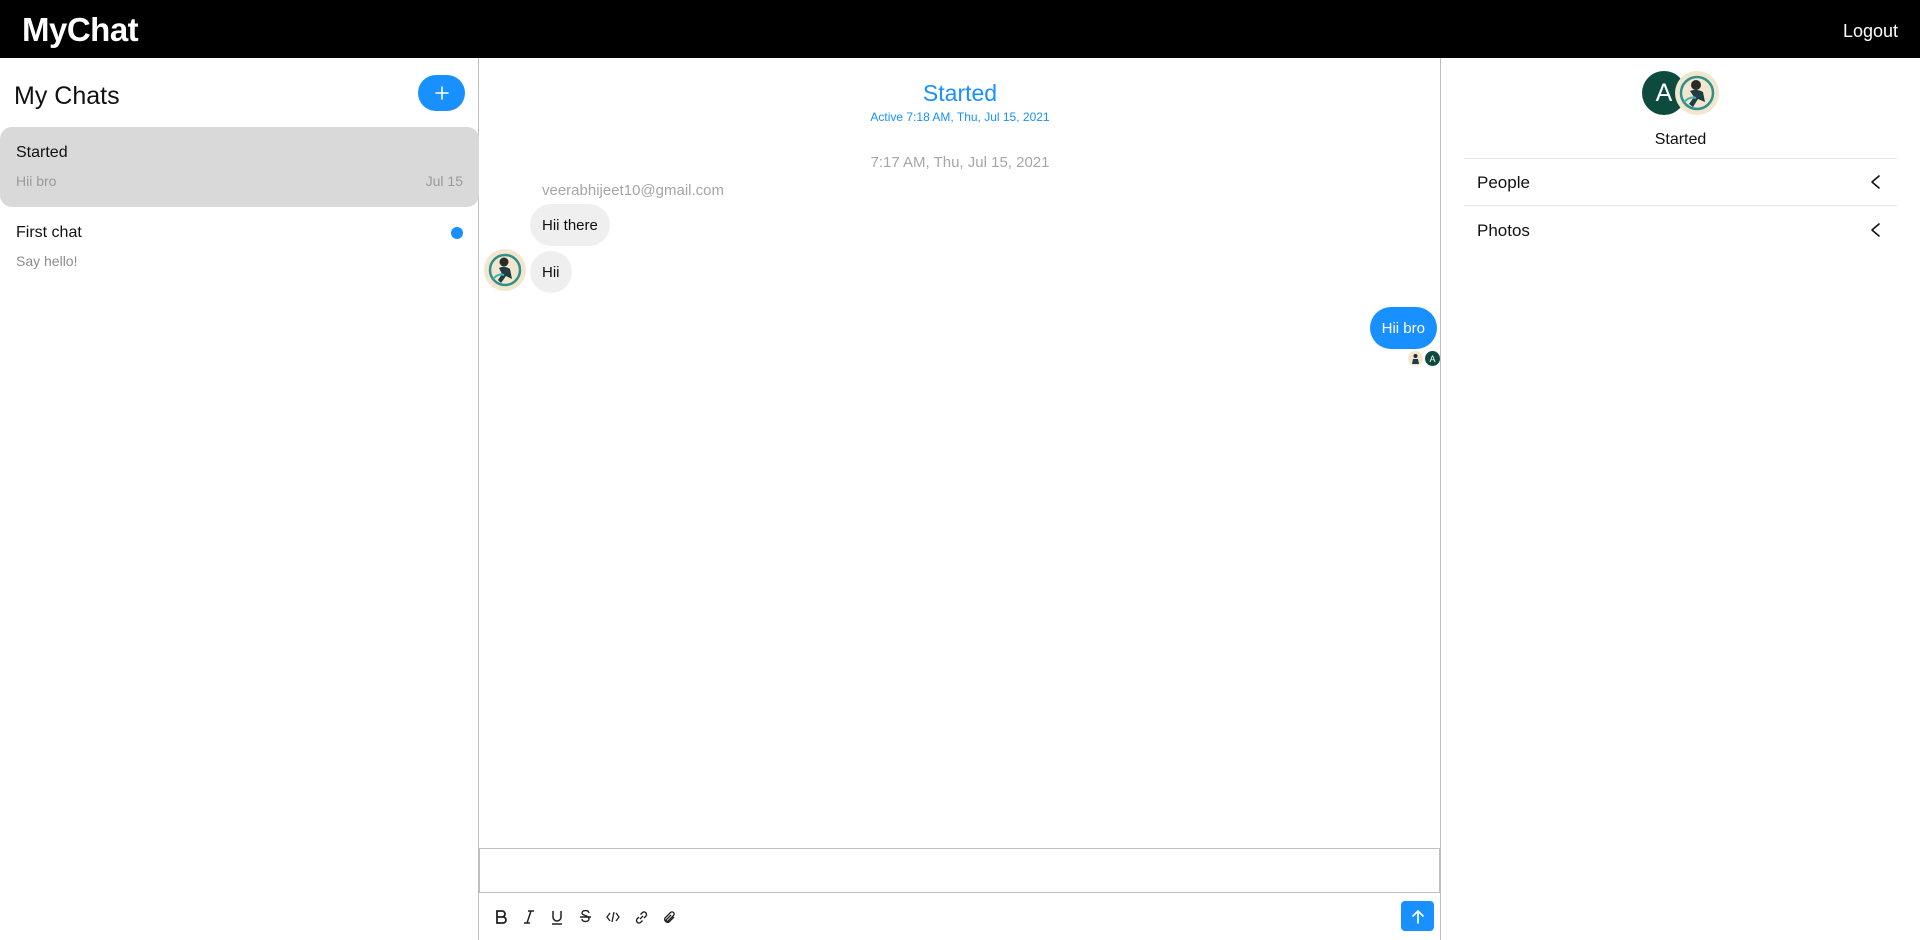  I want to click on top-navbar: MyChat Logout, so click(960, 29).